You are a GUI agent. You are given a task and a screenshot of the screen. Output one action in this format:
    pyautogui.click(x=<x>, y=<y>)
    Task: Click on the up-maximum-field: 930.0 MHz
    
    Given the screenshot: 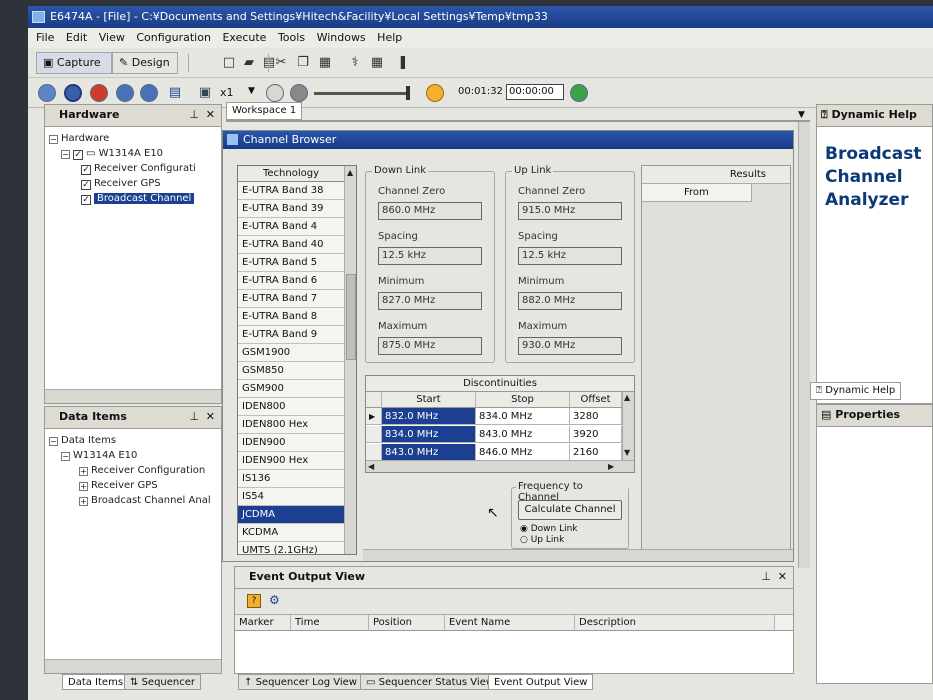 What is the action you would take?
    pyautogui.click(x=570, y=346)
    